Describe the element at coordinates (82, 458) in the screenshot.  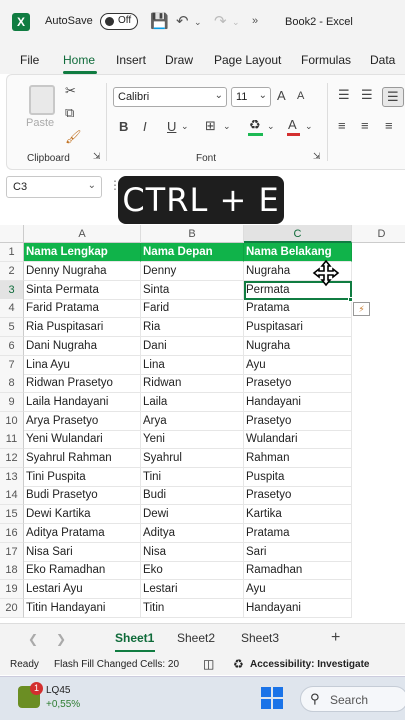
I see `table-cell: Syahrul Rahman` at that location.